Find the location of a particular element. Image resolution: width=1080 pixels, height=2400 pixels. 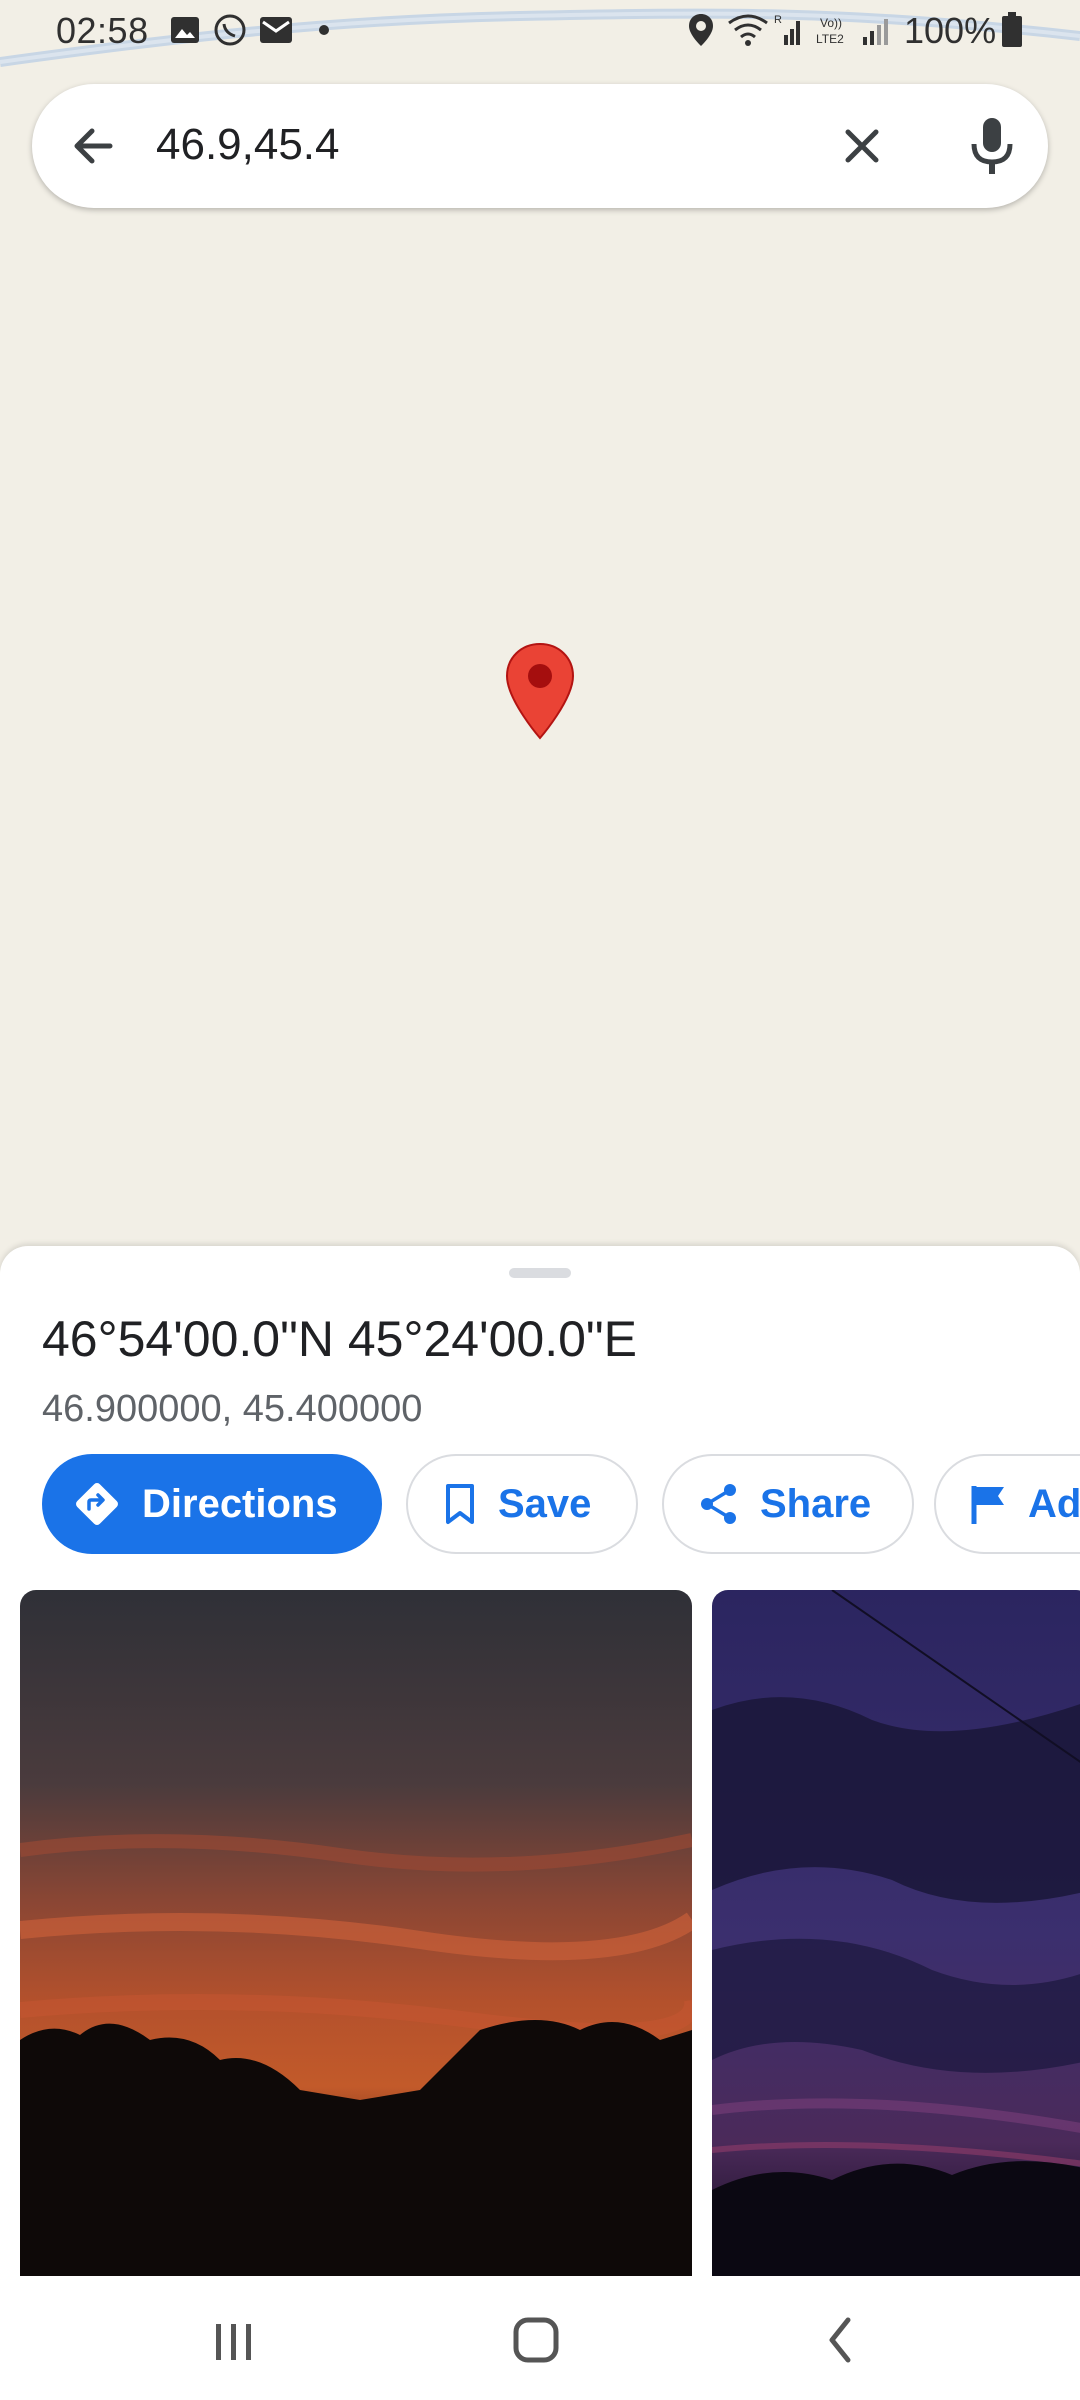

system-nav-bar is located at coordinates (540, 2338).